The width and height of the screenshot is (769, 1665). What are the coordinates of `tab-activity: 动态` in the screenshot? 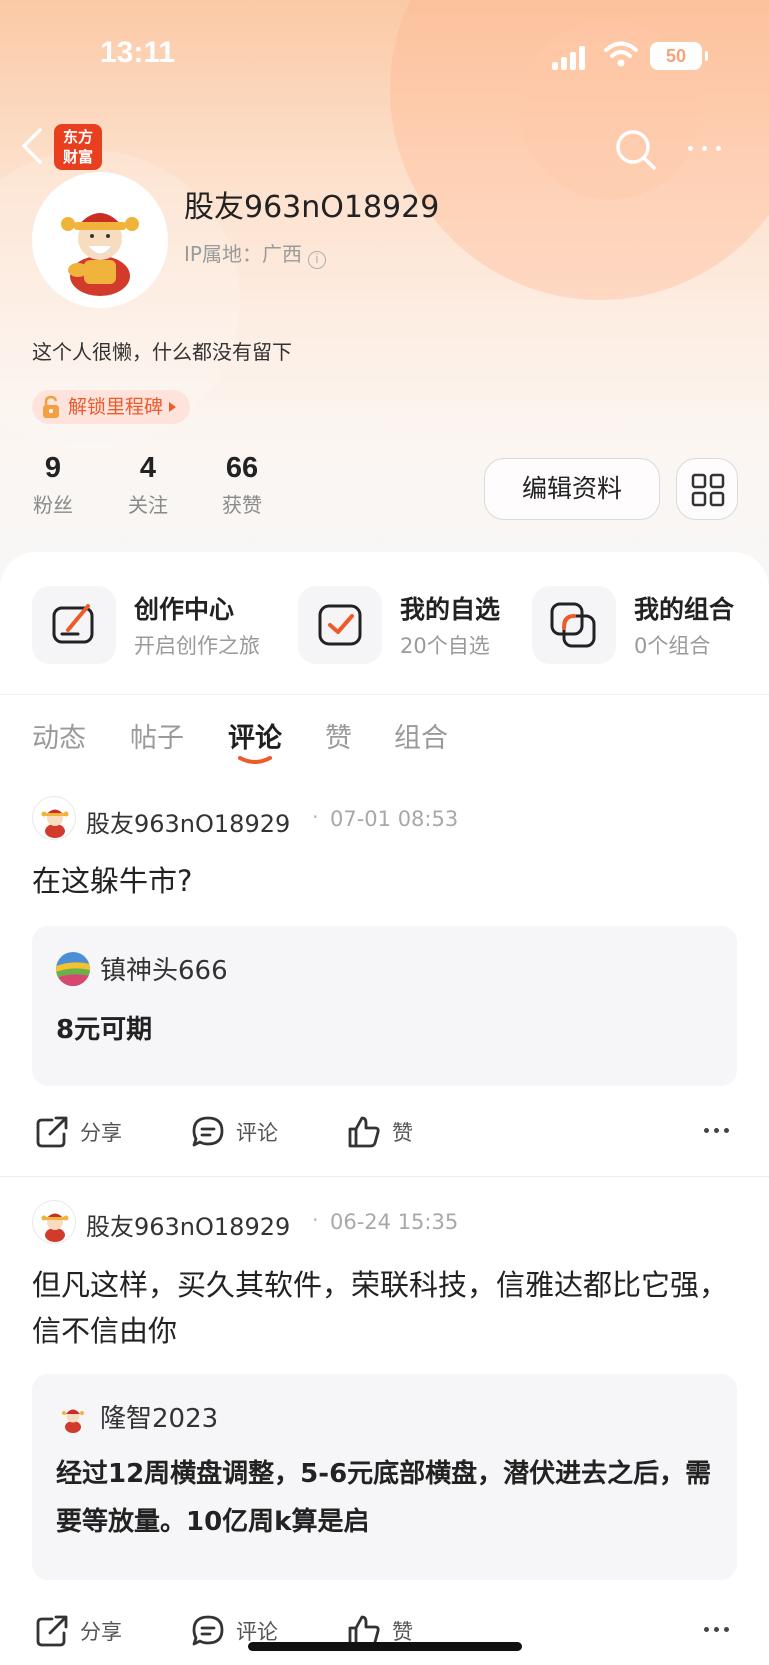 It's located at (59, 735).